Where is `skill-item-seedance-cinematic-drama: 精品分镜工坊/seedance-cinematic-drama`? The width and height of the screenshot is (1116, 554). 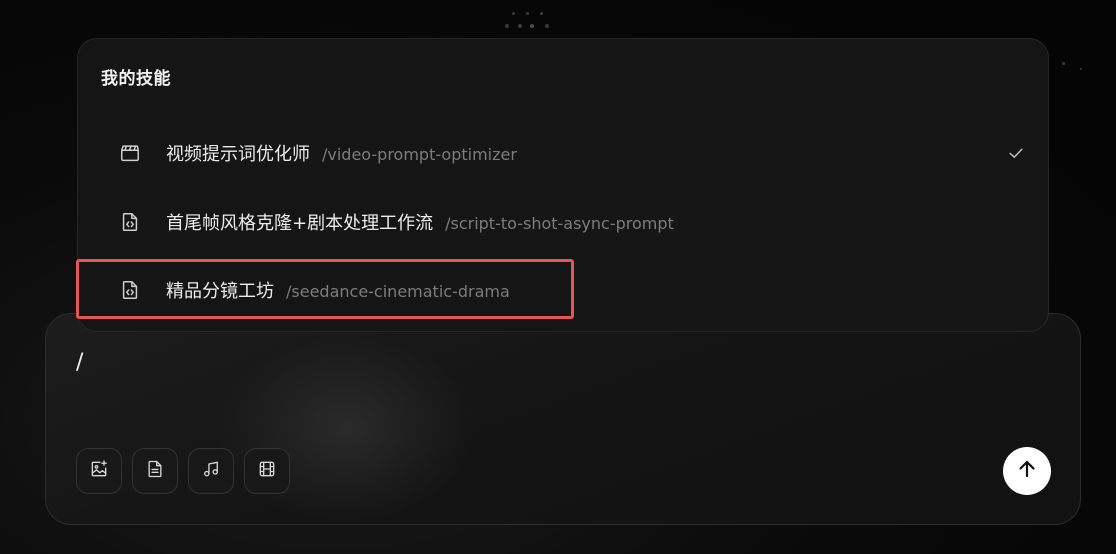
skill-item-seedance-cinematic-drama: 精品分镜工坊/seedance-cinematic-drama is located at coordinates (563, 290).